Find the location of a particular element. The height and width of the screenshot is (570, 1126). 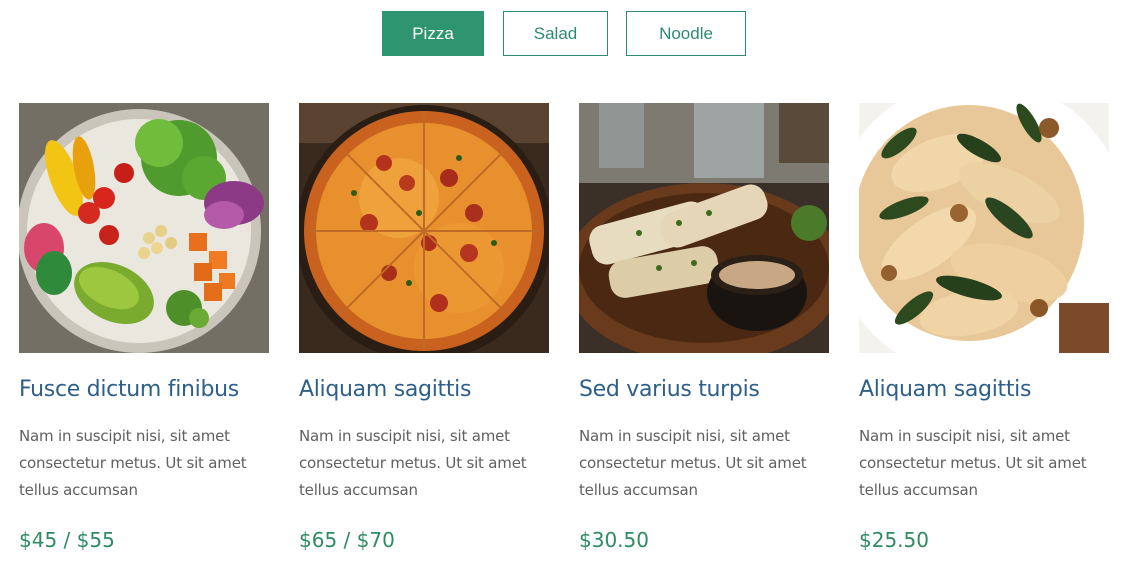

item-price: $30.50 is located at coordinates (614, 540).